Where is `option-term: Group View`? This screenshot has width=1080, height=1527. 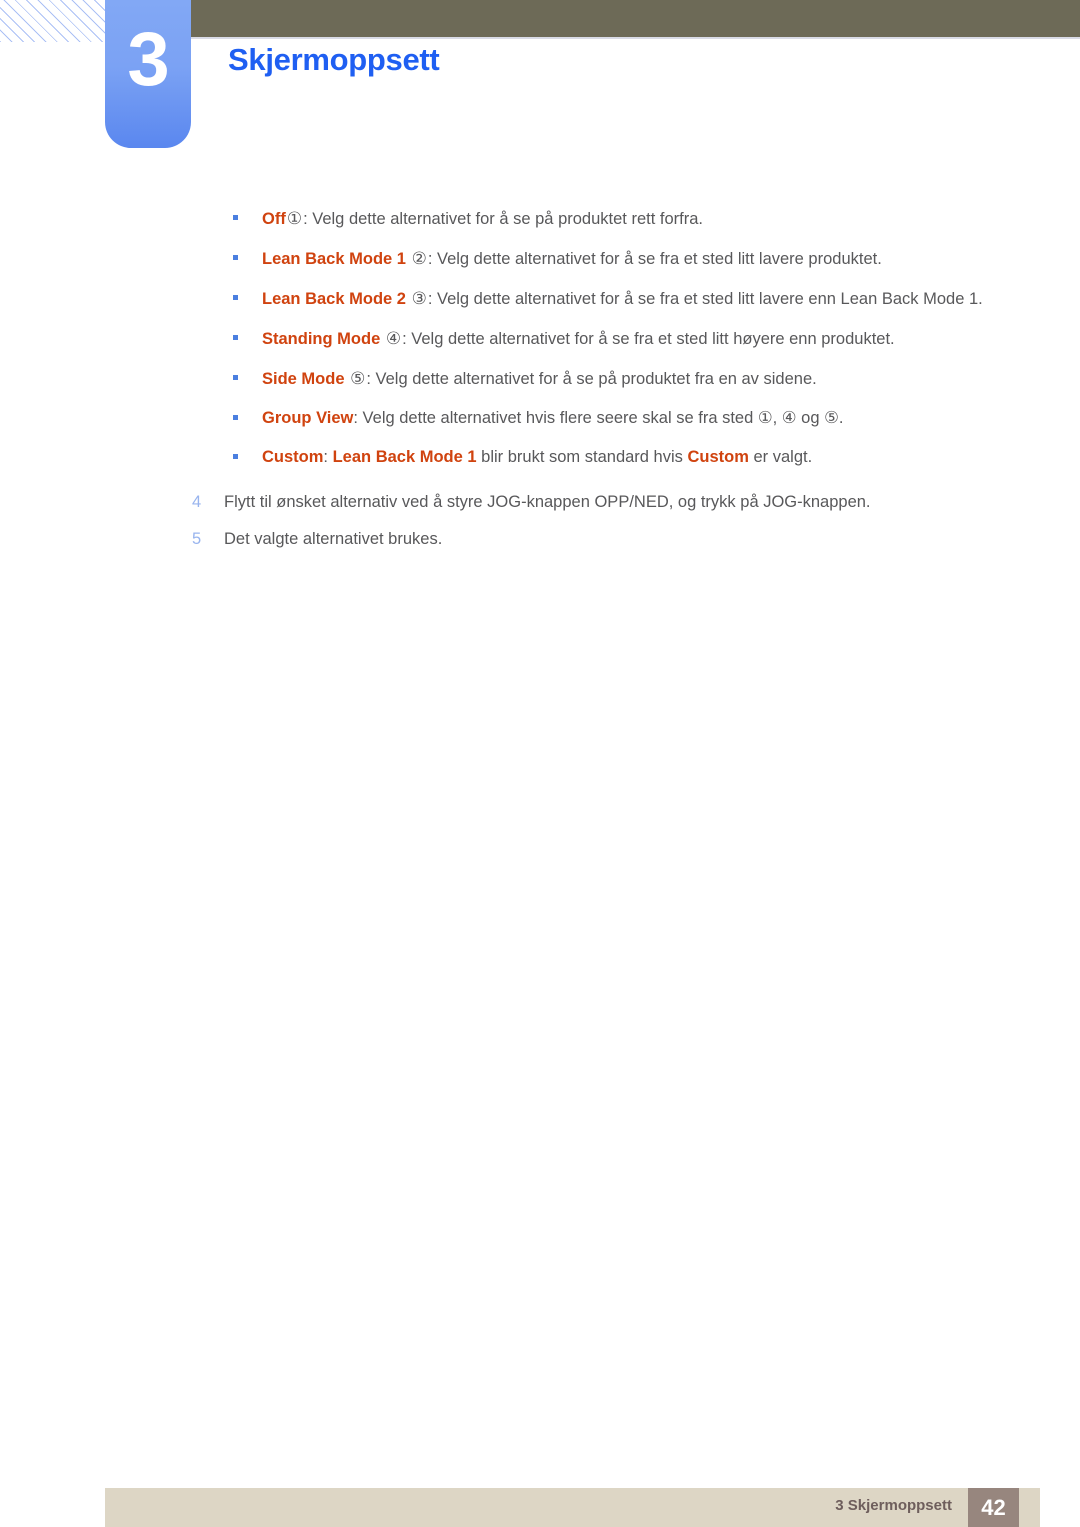 option-term: Group View is located at coordinates (308, 418).